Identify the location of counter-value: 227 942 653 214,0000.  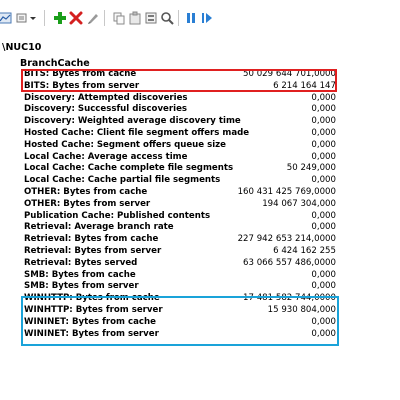
(286, 239).